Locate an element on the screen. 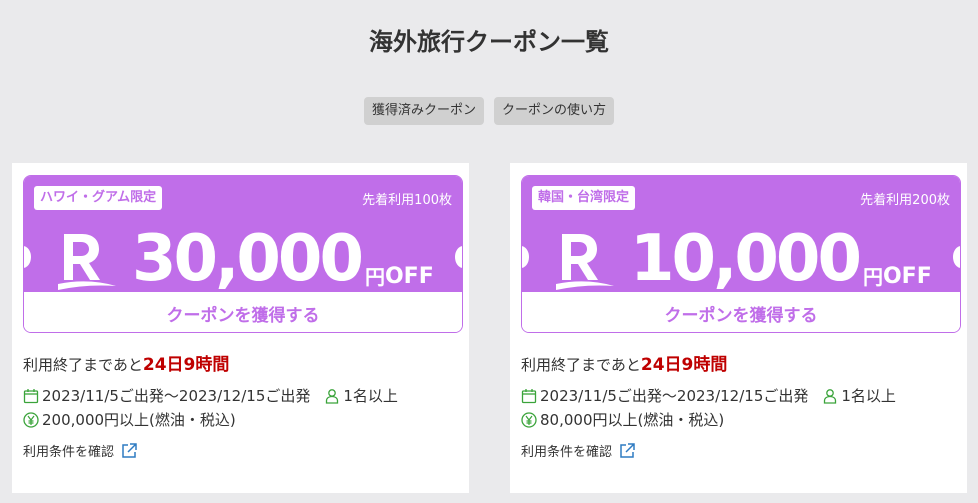  coupon-header: ハワイ・グアム限定 先着利用100枚 30,000 円 OFF is located at coordinates (243, 234).